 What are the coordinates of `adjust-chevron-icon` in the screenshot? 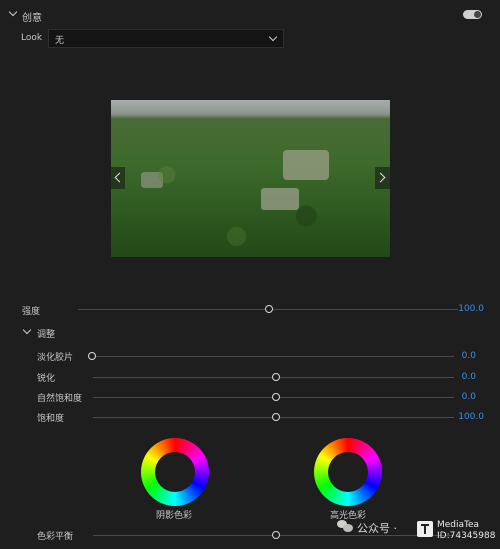 It's located at (27, 330).